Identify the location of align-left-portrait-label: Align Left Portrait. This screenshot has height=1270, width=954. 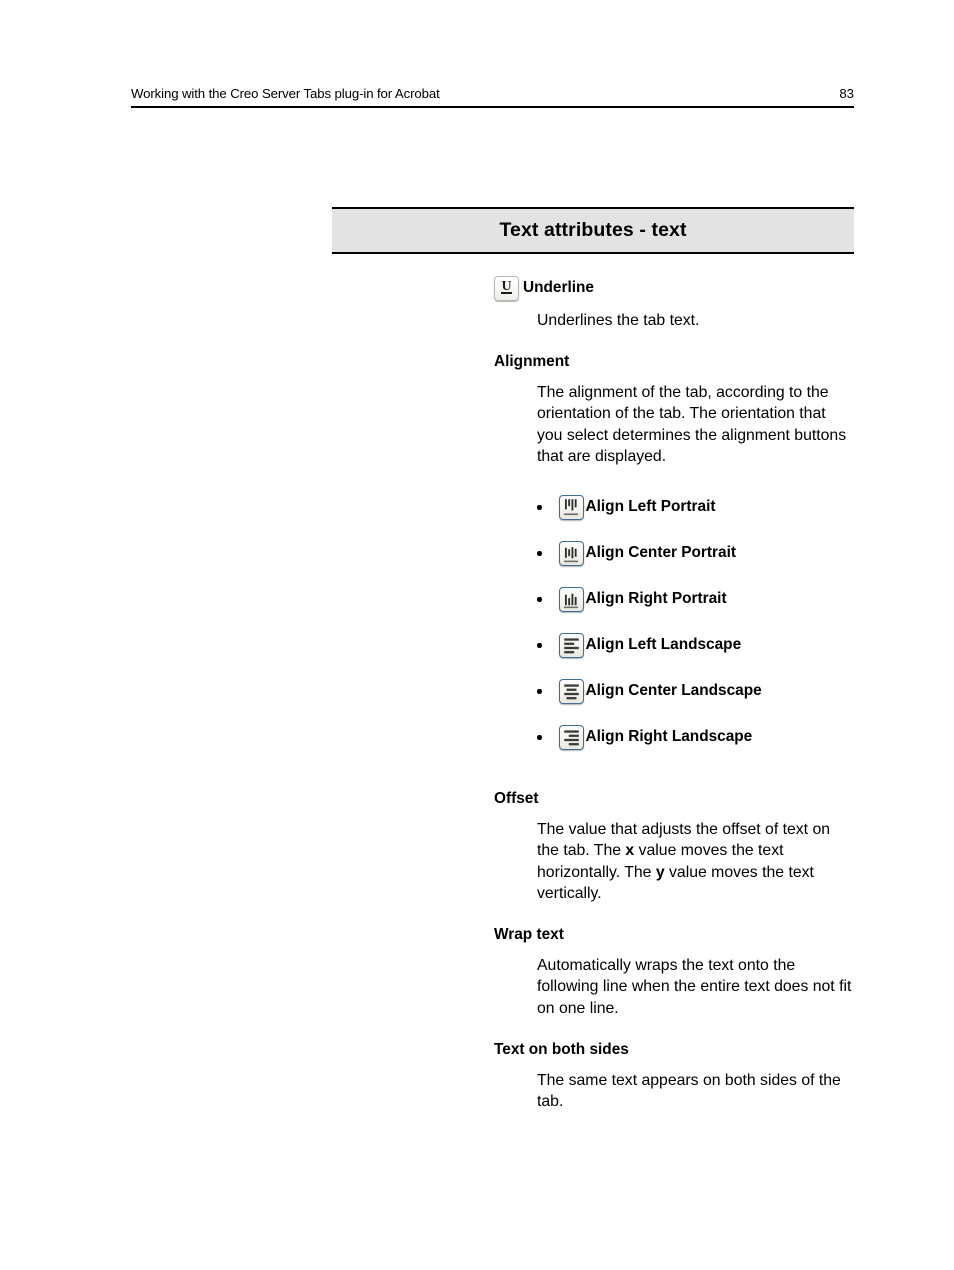
(650, 507).